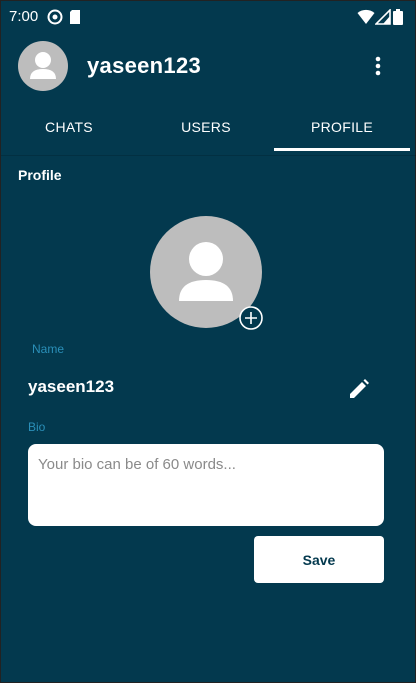 This screenshot has height=683, width=416. Describe the element at coordinates (55, 17) in the screenshot. I see `sync-icon` at that location.